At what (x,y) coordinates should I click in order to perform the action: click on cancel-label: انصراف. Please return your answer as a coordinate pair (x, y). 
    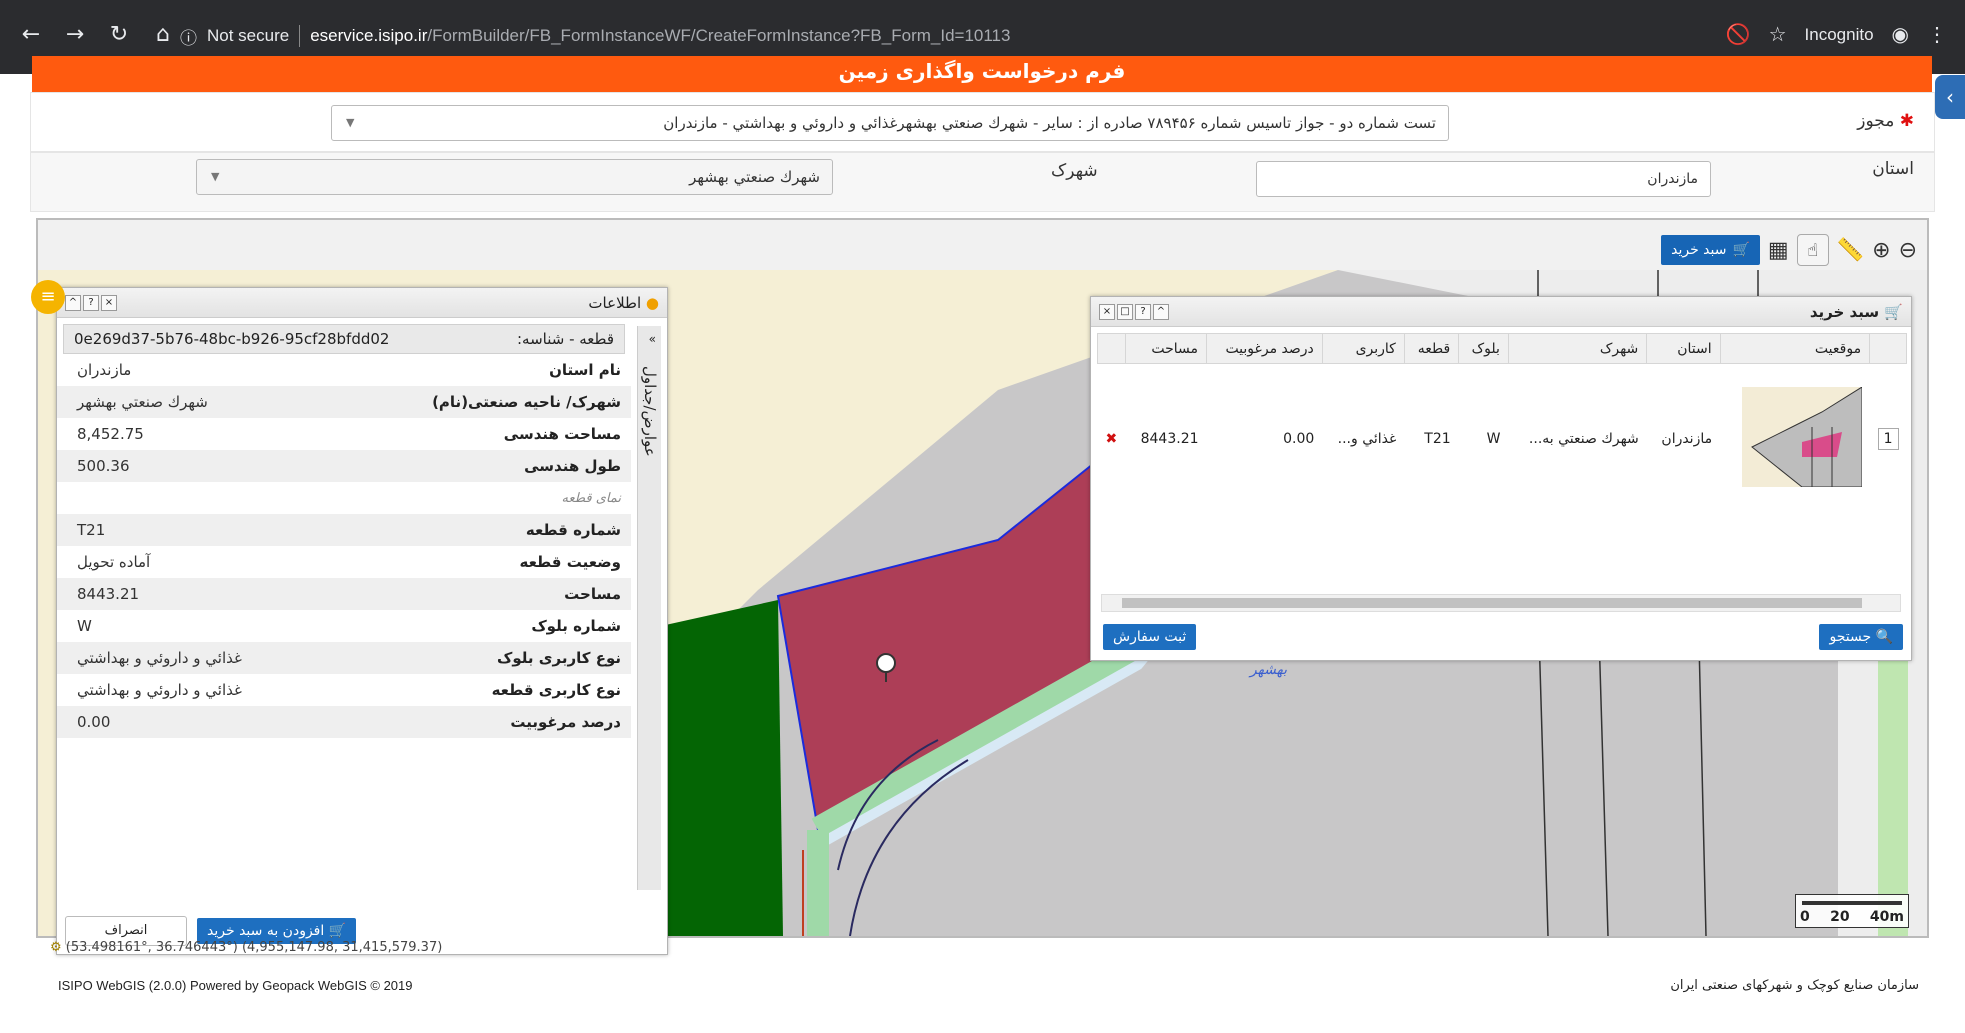
    Looking at the image, I should click on (126, 930).